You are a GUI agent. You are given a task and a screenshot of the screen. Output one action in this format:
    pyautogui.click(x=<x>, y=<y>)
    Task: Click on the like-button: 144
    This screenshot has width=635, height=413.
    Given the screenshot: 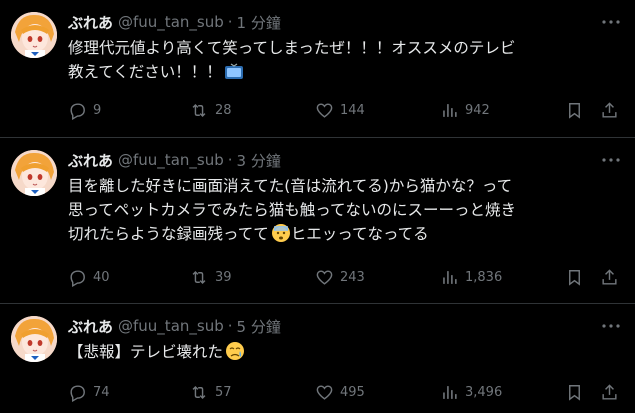 What is the action you would take?
    pyautogui.click(x=340, y=110)
    